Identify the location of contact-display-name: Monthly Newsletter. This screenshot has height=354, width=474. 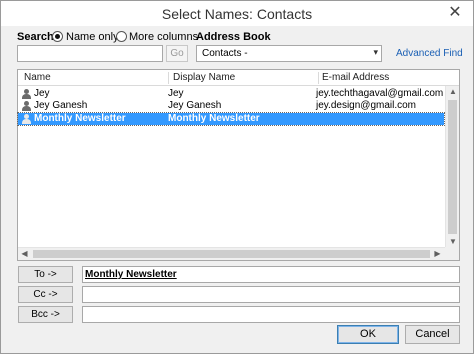
(214, 118).